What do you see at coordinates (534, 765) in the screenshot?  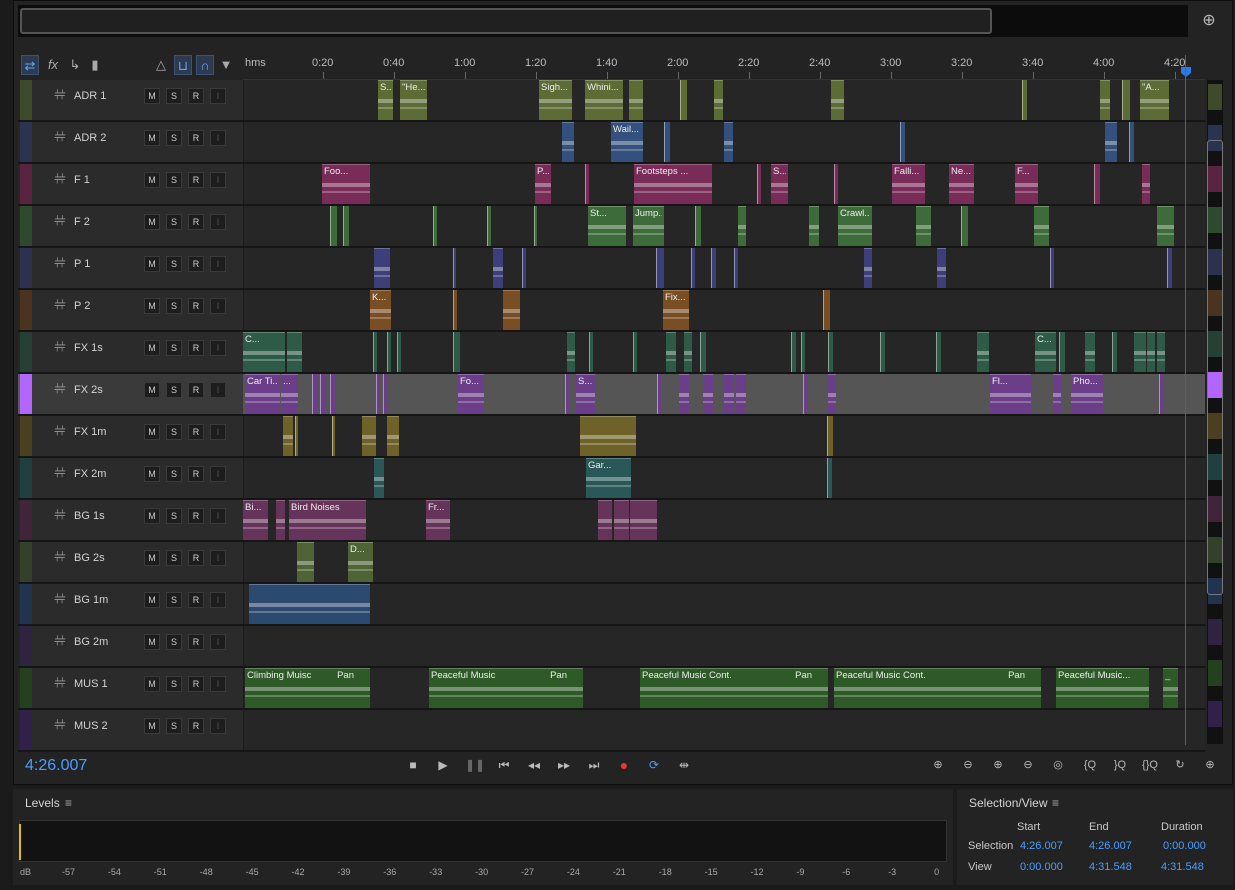 I see `rewind-icon: ◂◂` at bounding box center [534, 765].